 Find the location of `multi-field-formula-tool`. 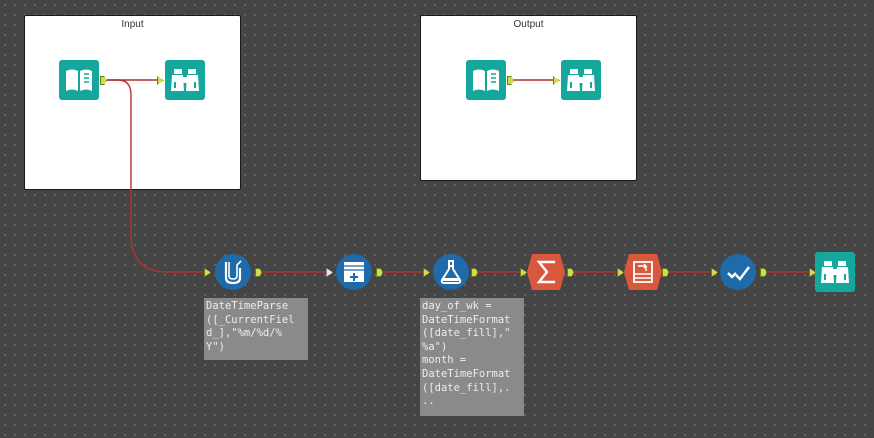

multi-field-formula-tool is located at coordinates (233, 272).